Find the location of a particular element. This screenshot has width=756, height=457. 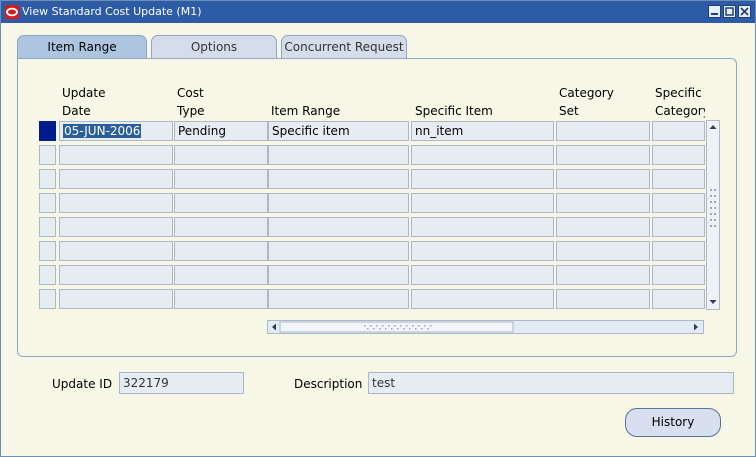

description-field: test is located at coordinates (551, 383).